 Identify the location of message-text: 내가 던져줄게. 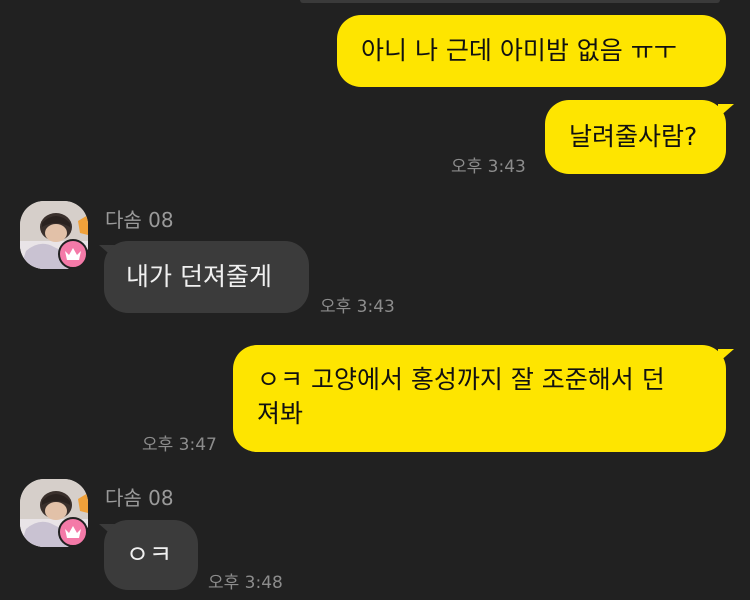
(199, 276).